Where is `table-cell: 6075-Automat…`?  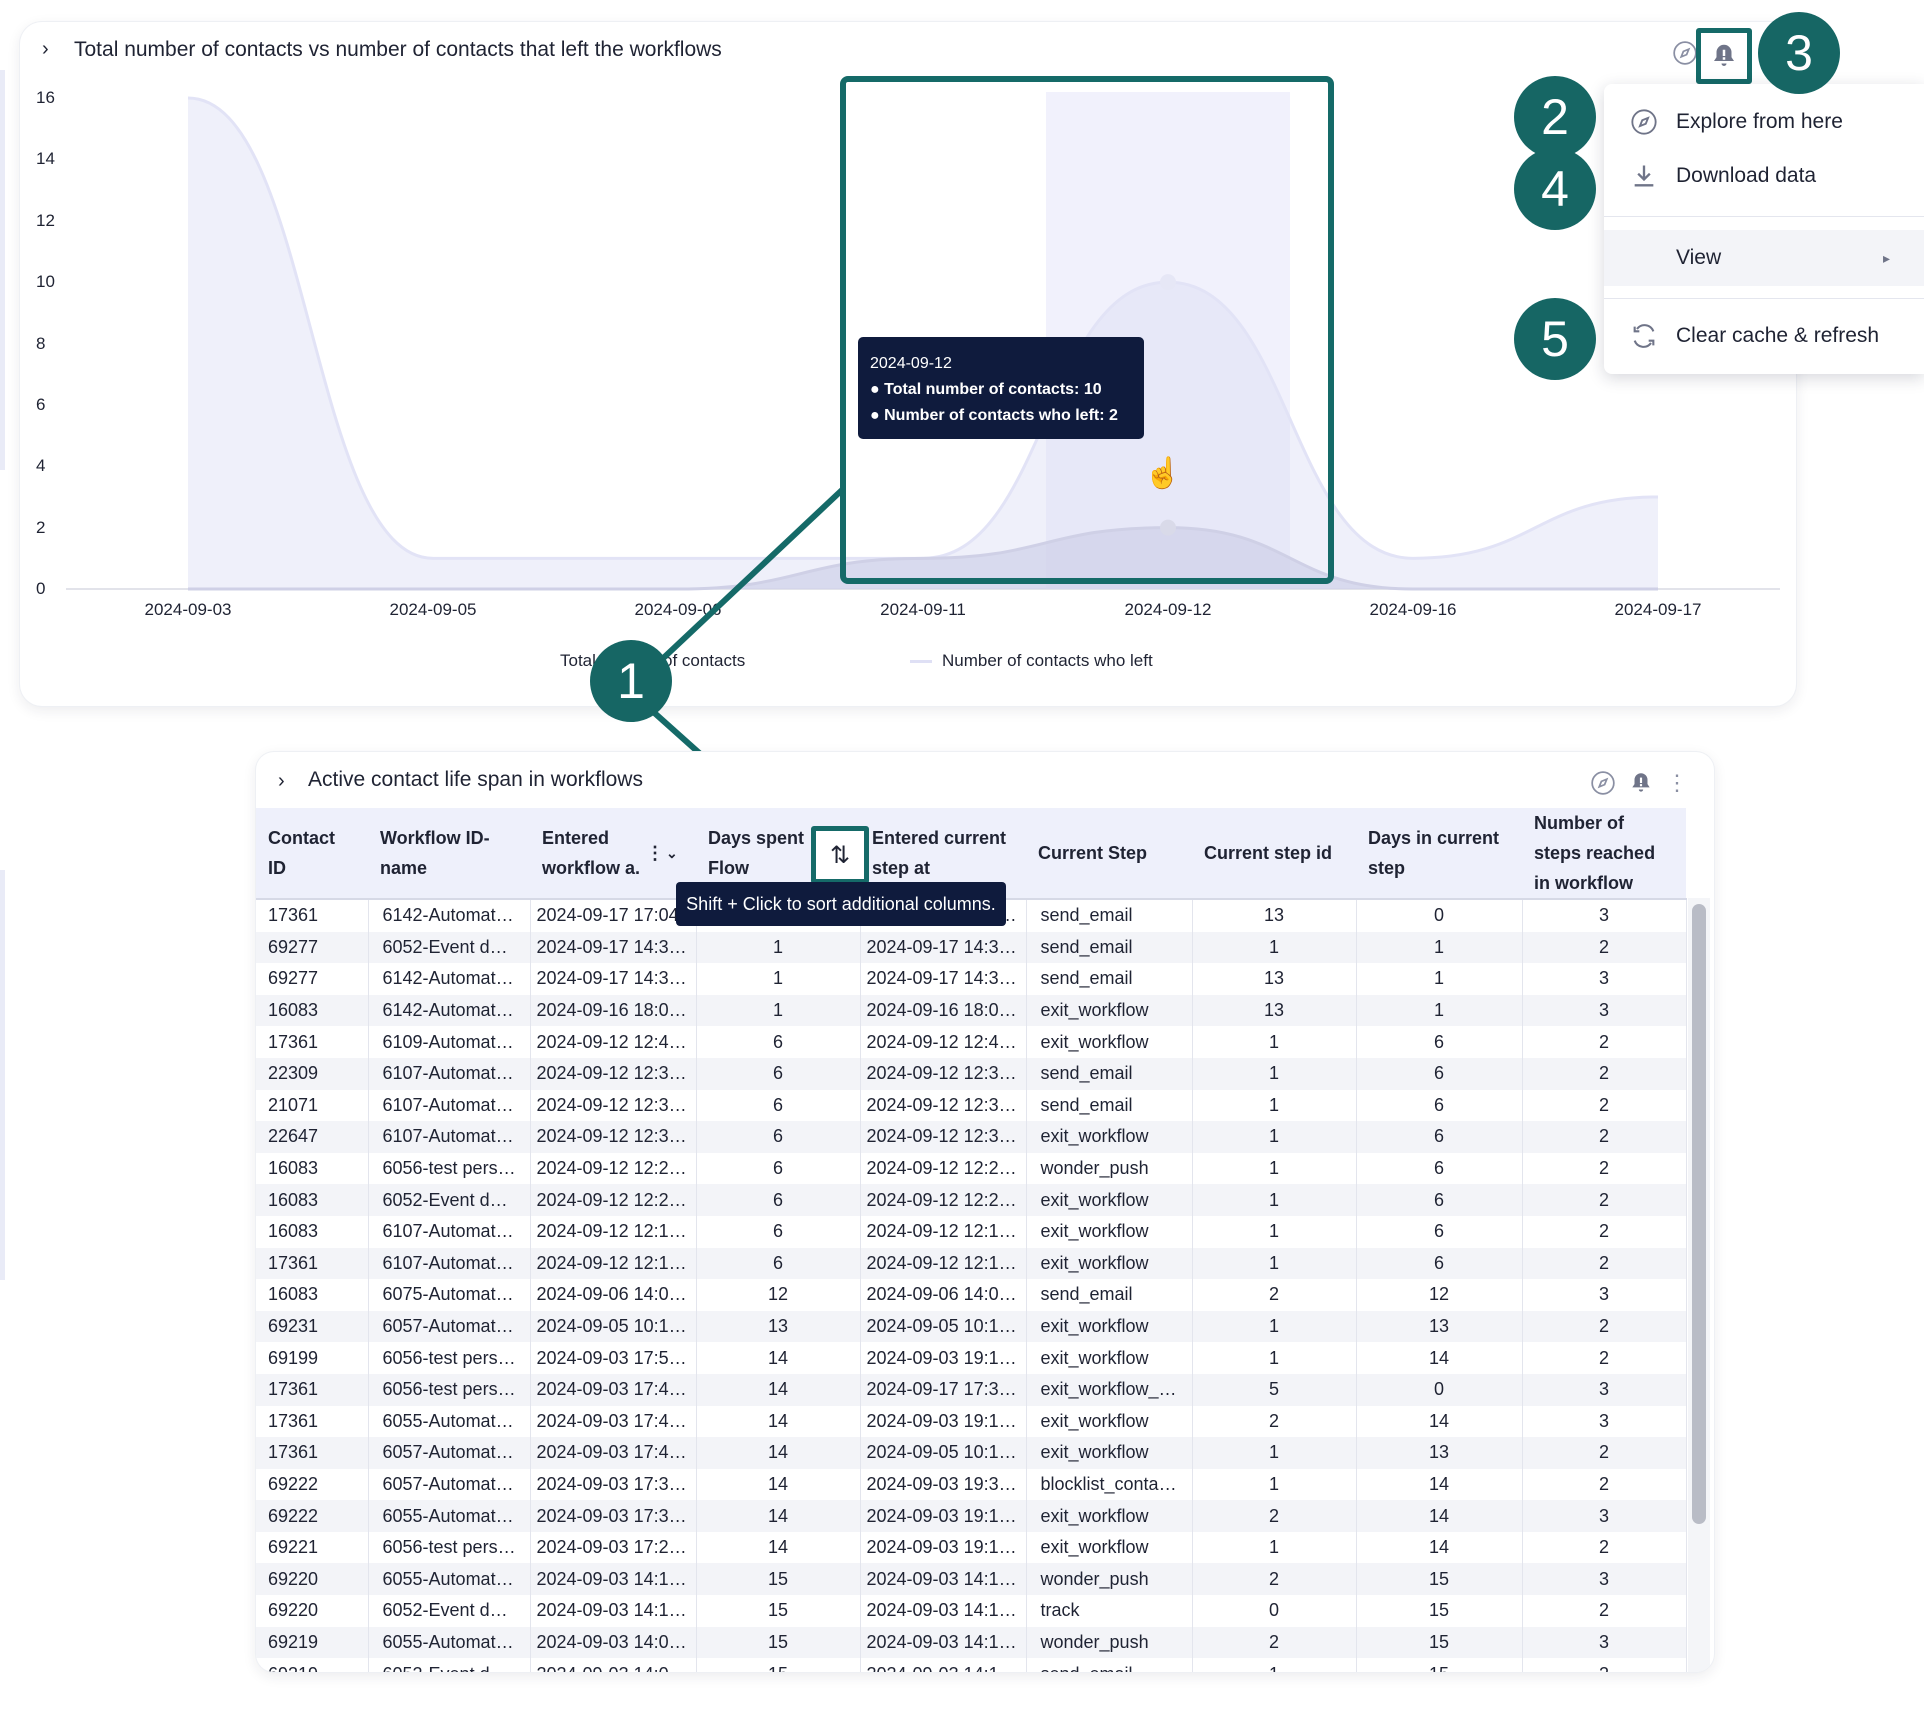 table-cell: 6075-Automat… is located at coordinates (449, 1295).